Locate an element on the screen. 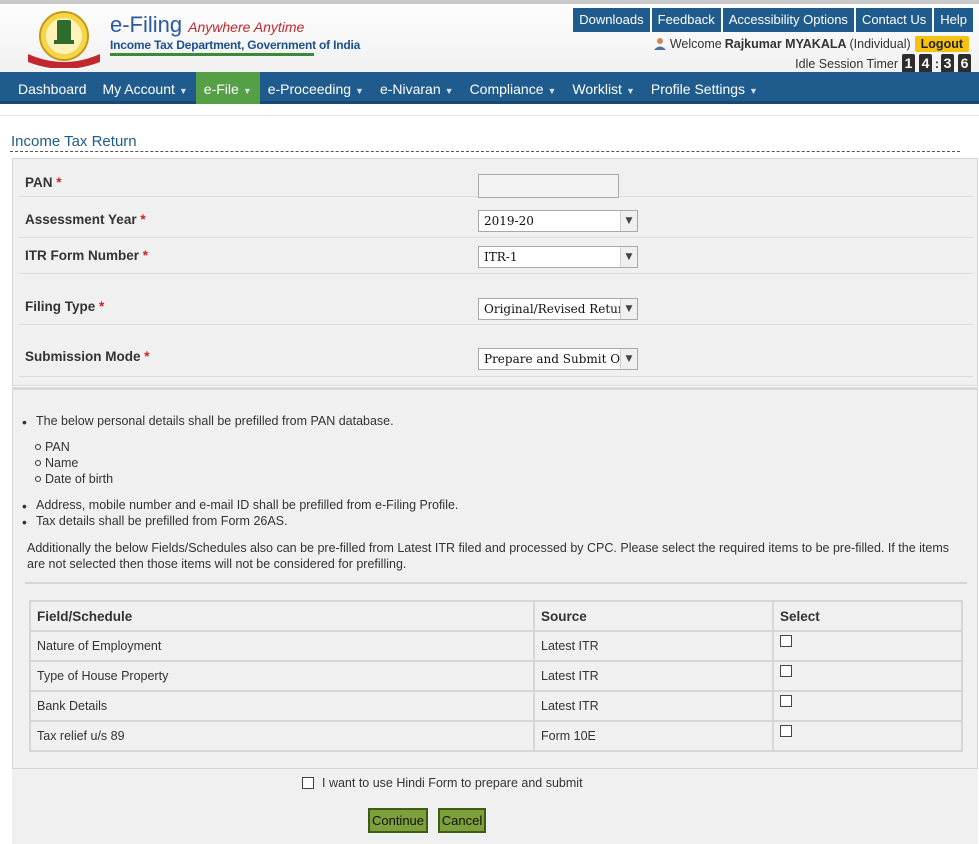  submission-mode-select: Prepare and Submit Online ▼ is located at coordinates (558, 359).